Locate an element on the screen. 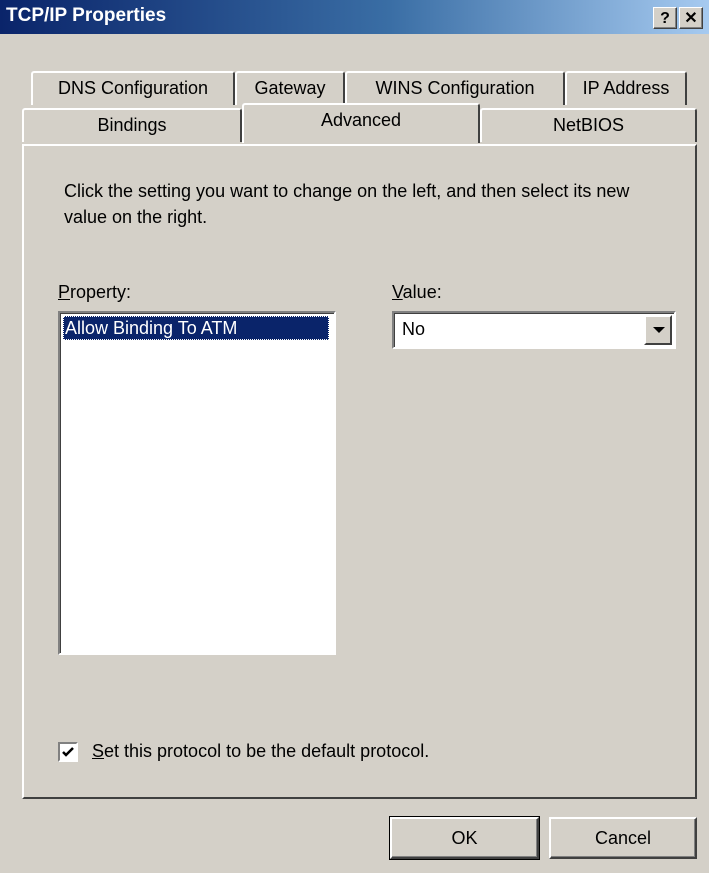  tab-gateway: Gateway is located at coordinates (290, 88).